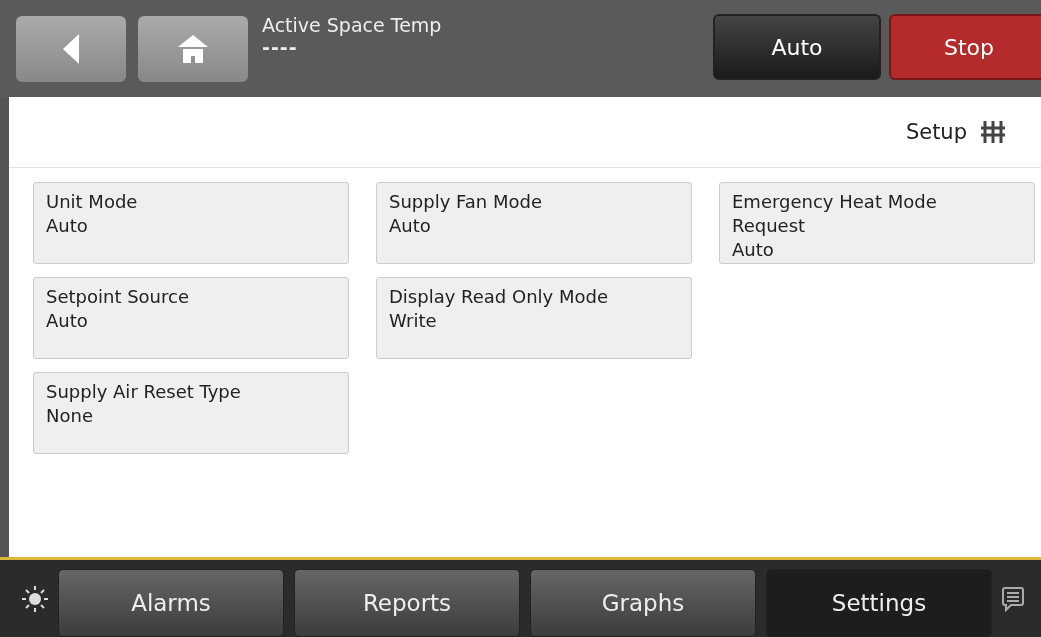 The height and width of the screenshot is (637, 1041). I want to click on setting-tile: Unit Mode Auto, so click(191, 223).